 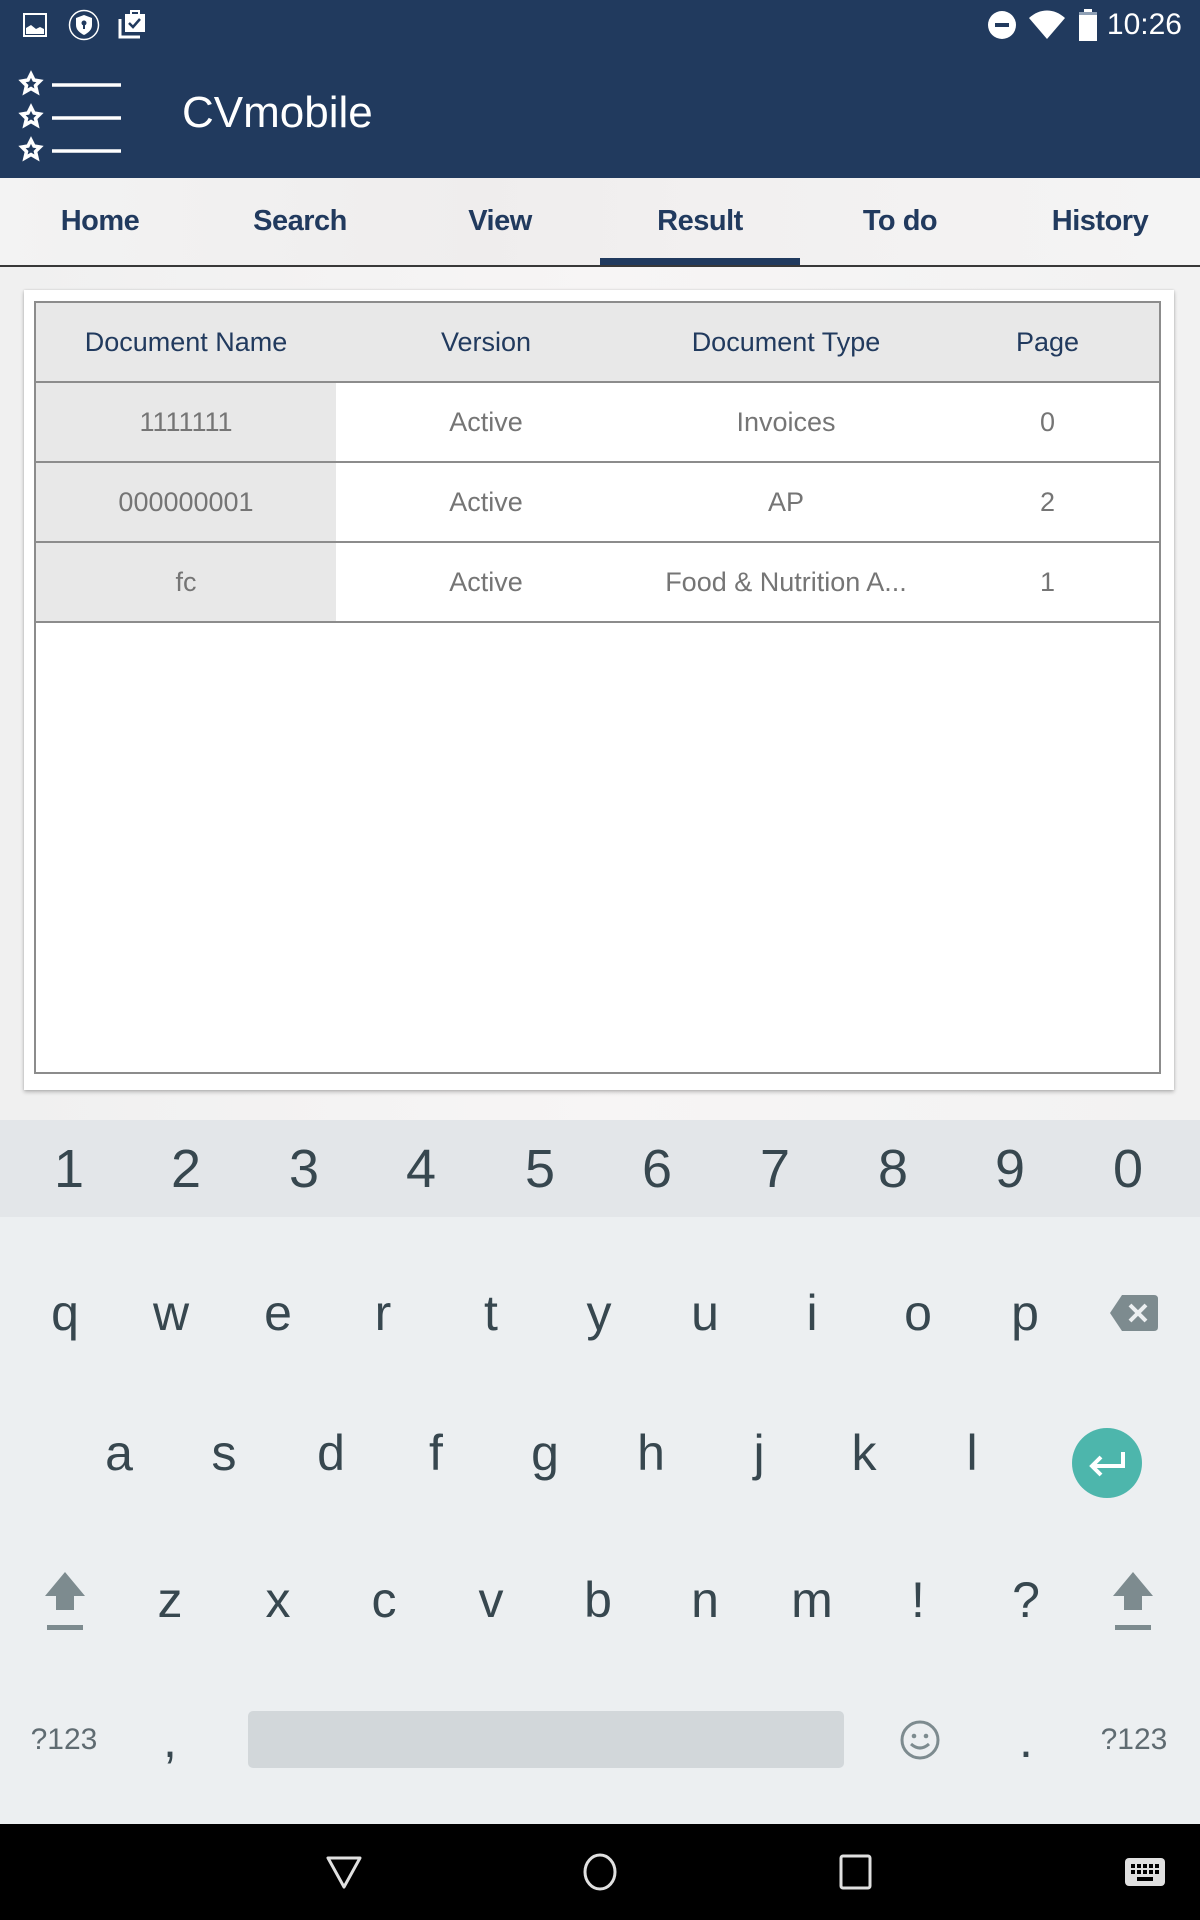 What do you see at coordinates (1128, 1168) in the screenshot?
I see `key-0: 0` at bounding box center [1128, 1168].